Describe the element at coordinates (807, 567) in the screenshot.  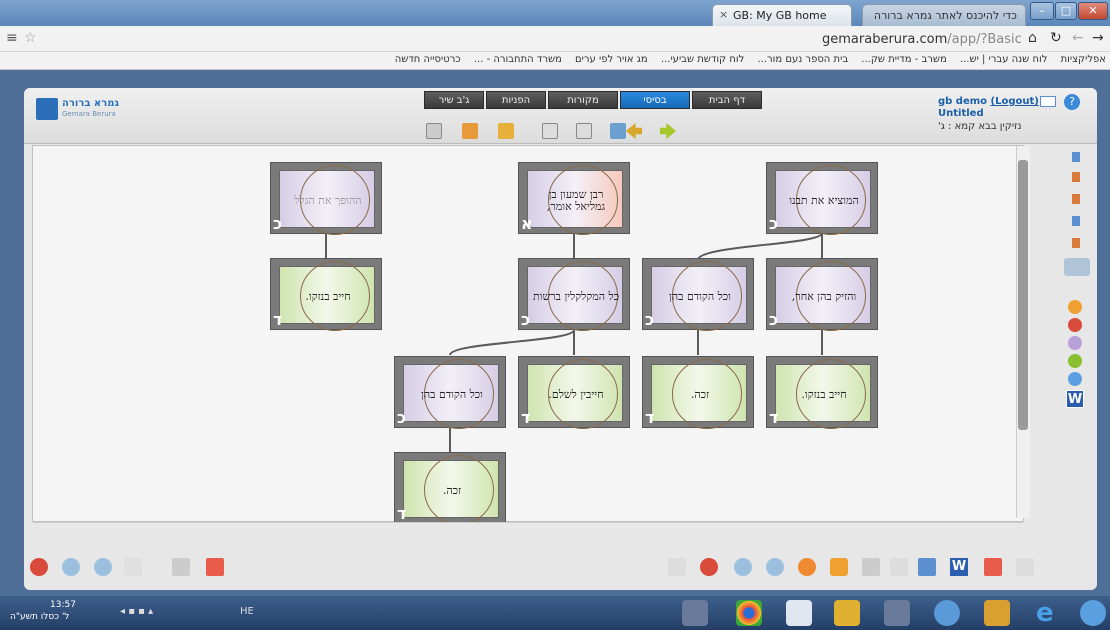
I see `color-icon` at that location.